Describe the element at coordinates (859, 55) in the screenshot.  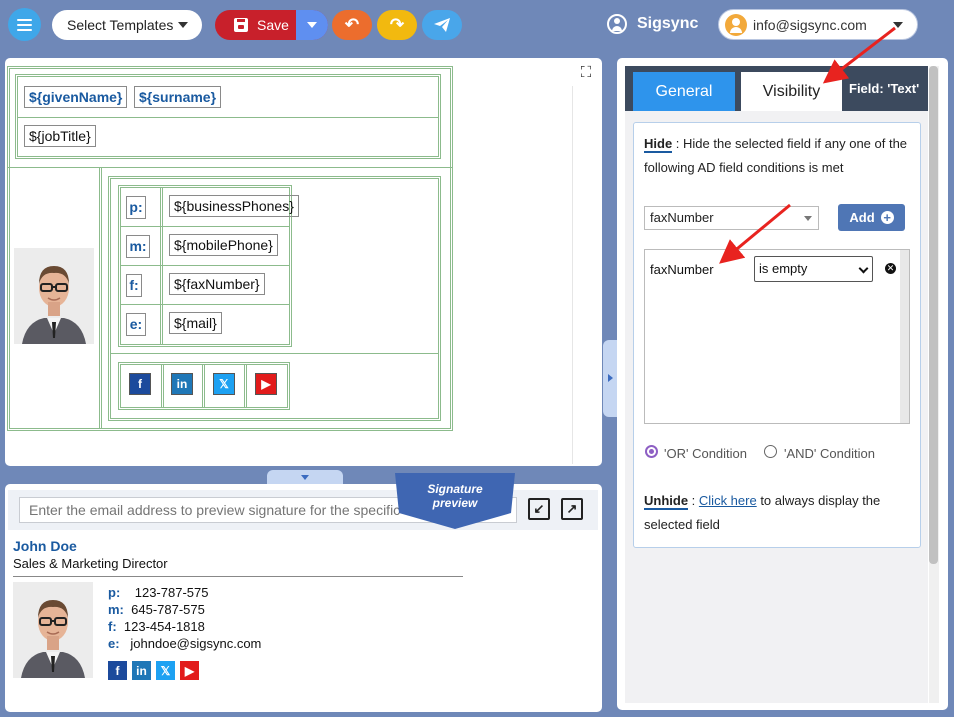
I see `arrow-to-visibility-tab` at that location.